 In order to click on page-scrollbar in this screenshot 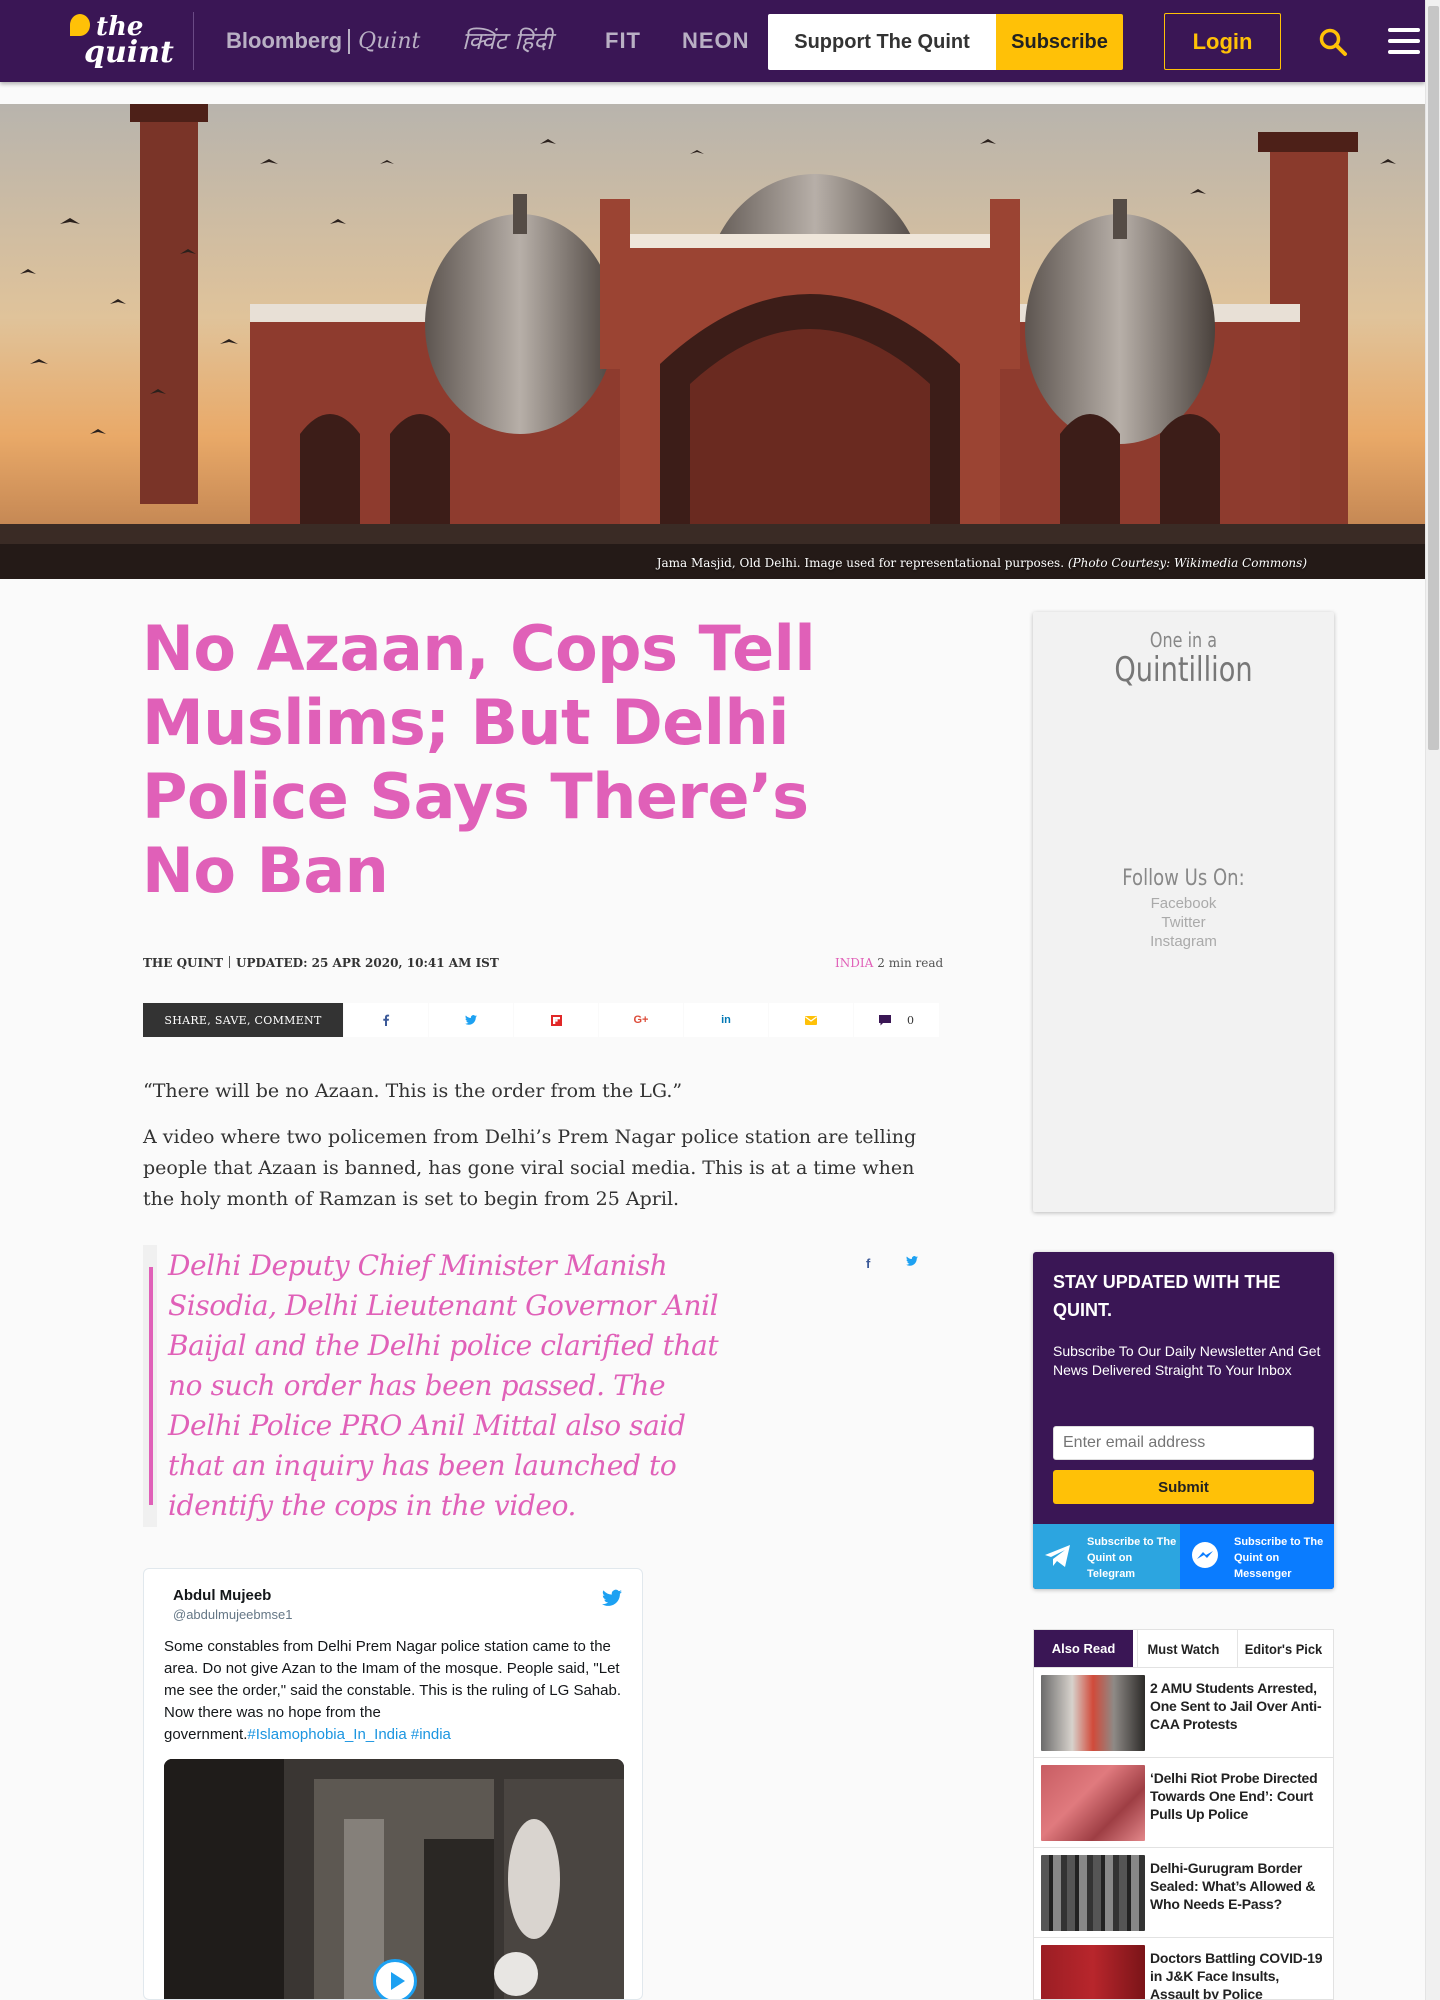, I will do `click(1432, 1000)`.